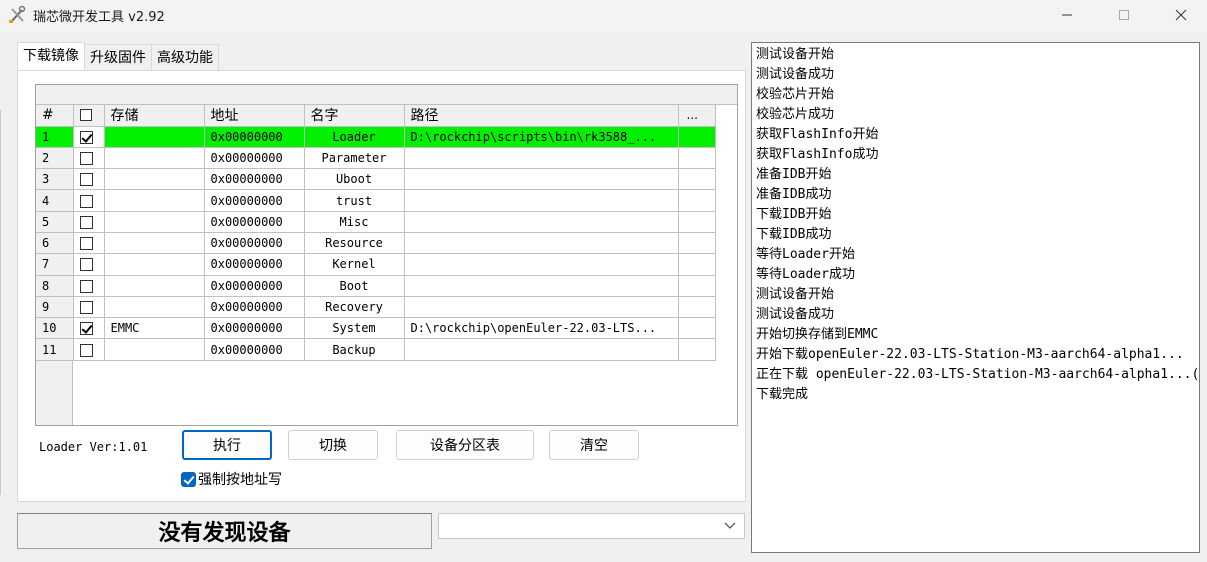  I want to click on col-check-header, so click(89, 116).